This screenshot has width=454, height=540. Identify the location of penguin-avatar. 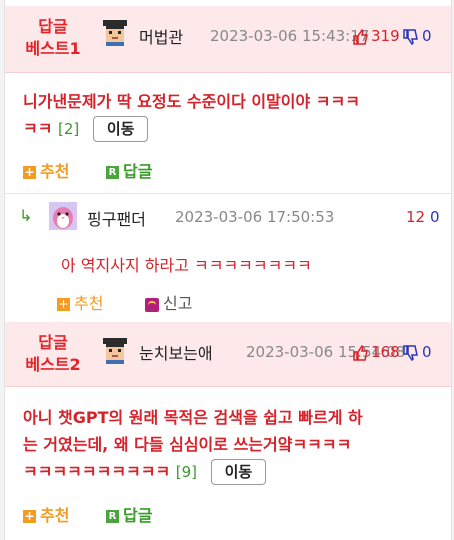
(63, 216).